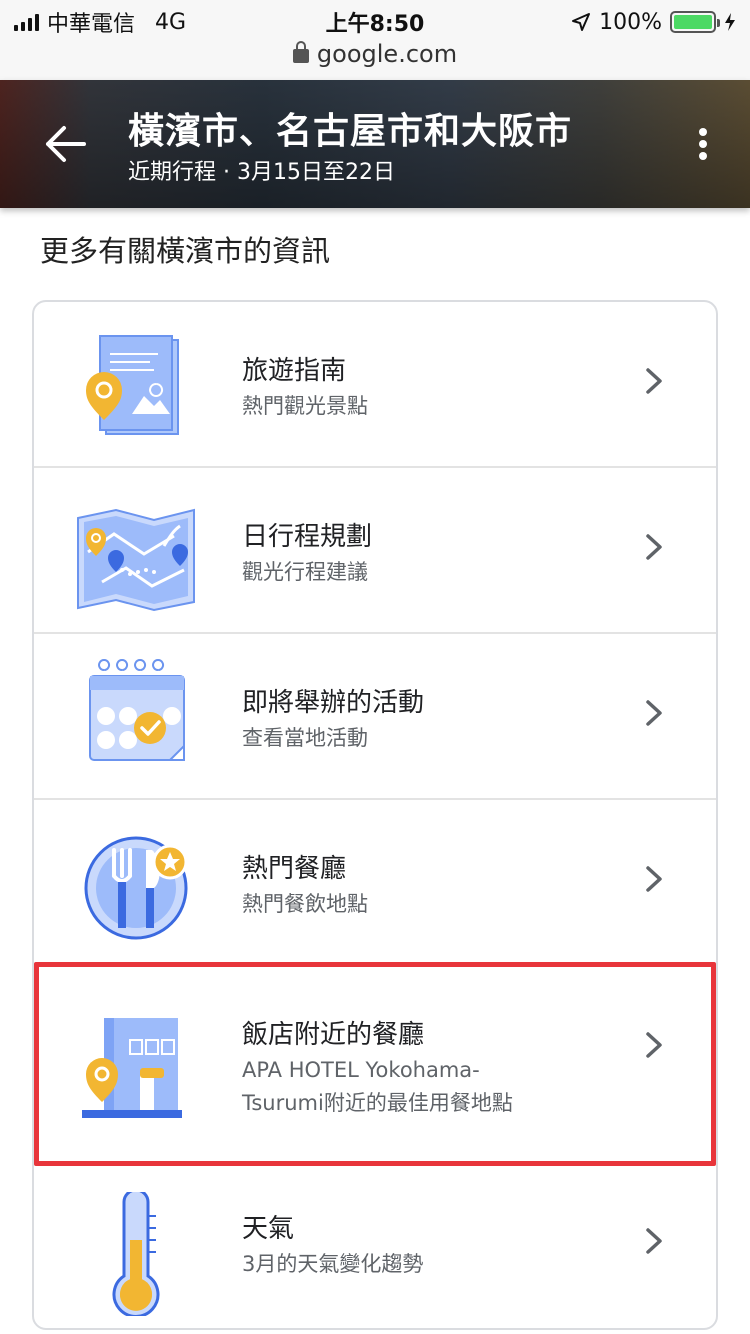 This screenshot has width=750, height=1334. What do you see at coordinates (136, 560) in the screenshot?
I see `map-icon` at bounding box center [136, 560].